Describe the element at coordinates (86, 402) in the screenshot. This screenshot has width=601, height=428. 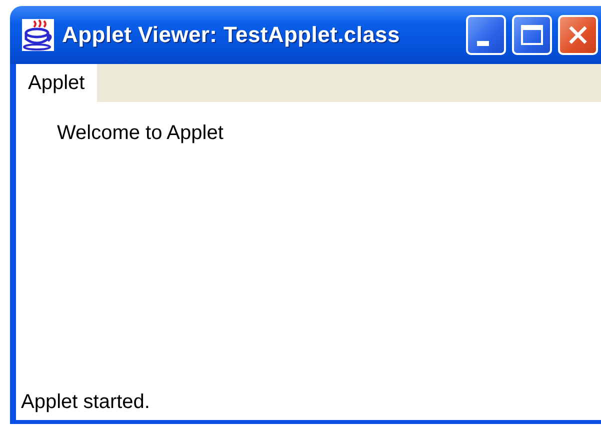
I see `status-text: Applet started.` at that location.